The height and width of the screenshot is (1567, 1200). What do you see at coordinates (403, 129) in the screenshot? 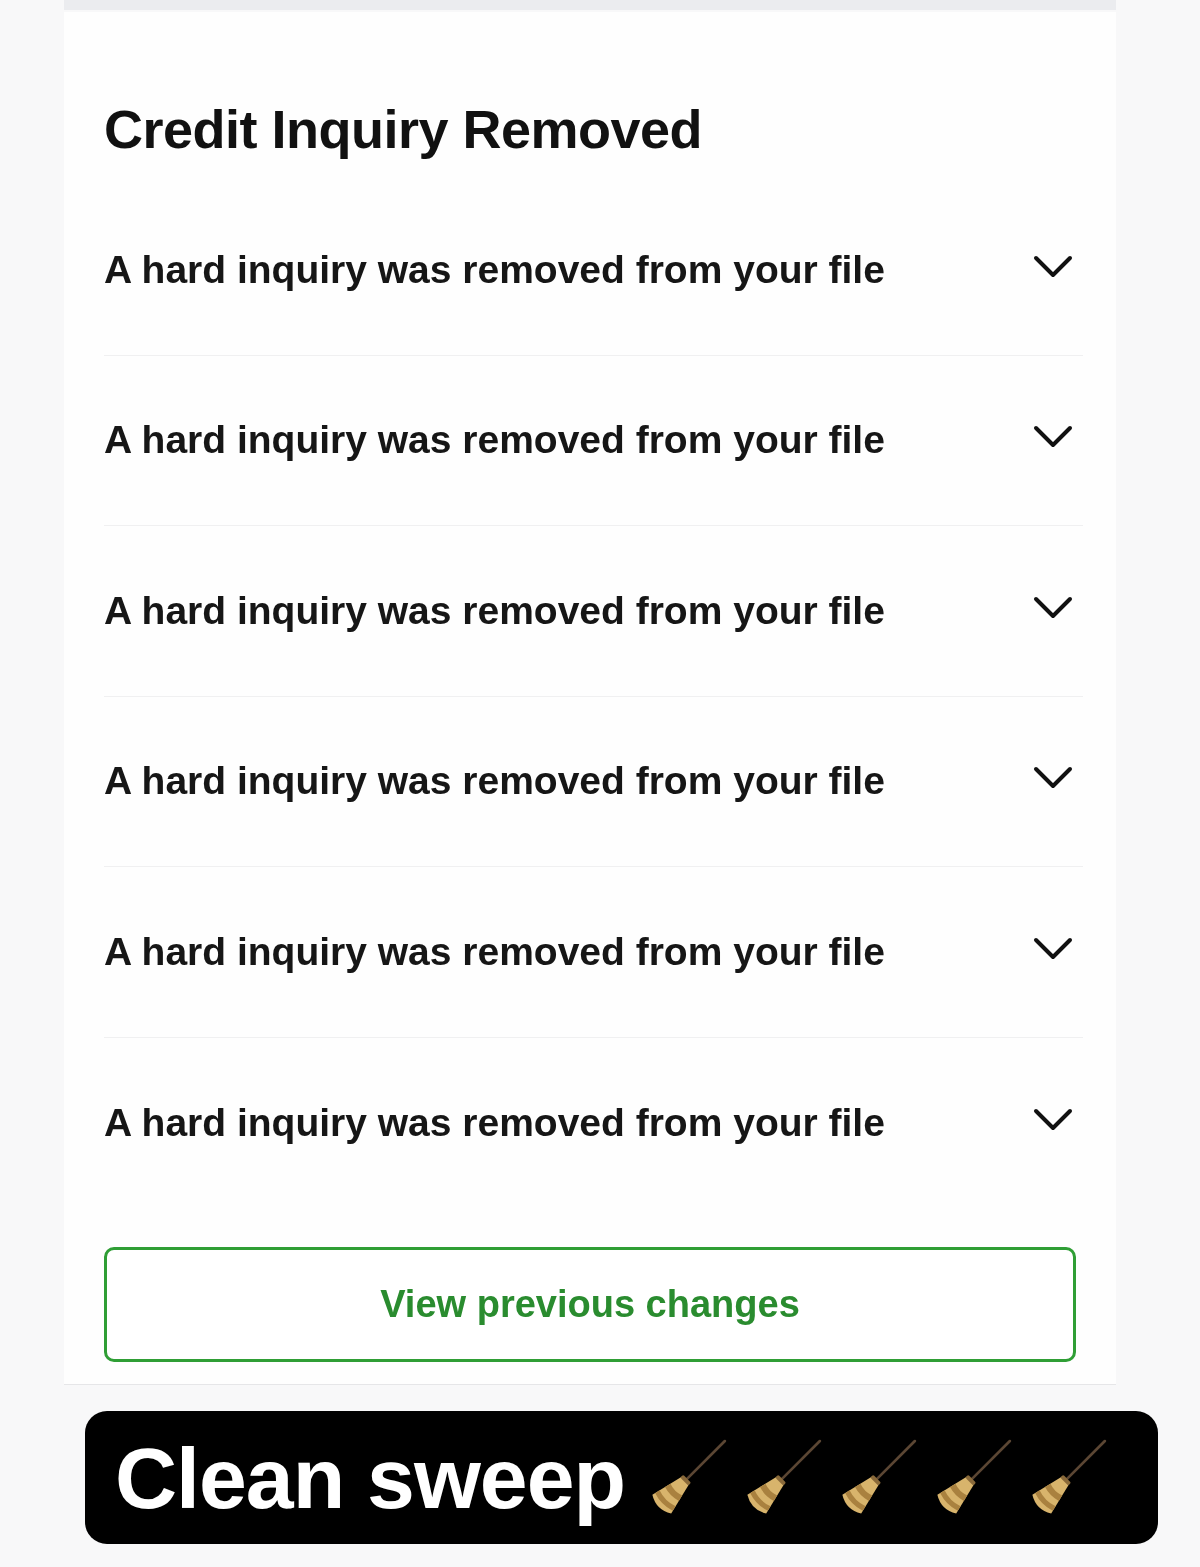
I see `section-title: Credit Inquiry Removed` at bounding box center [403, 129].